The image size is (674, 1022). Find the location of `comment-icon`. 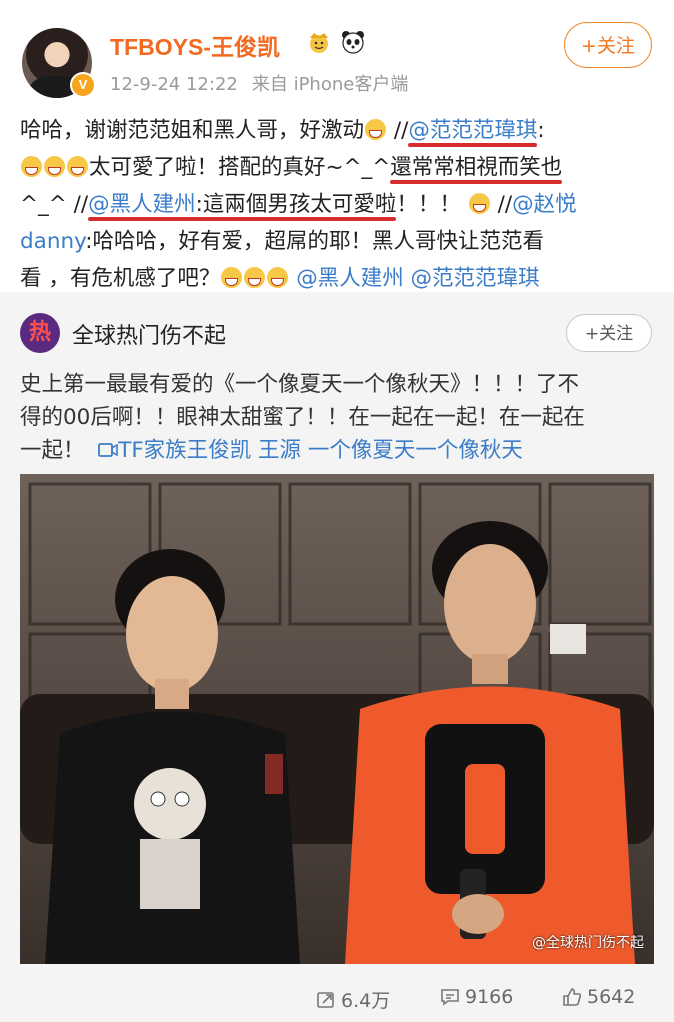

comment-icon is located at coordinates (450, 997).